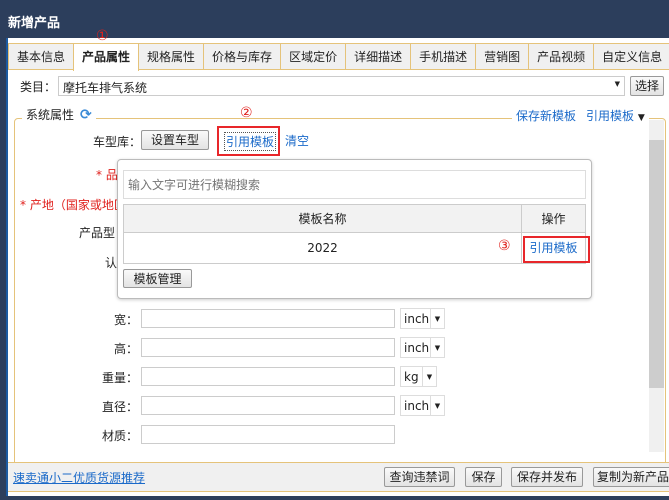 This screenshot has height=500, width=669. I want to click on save-button: 保存, so click(483, 477).